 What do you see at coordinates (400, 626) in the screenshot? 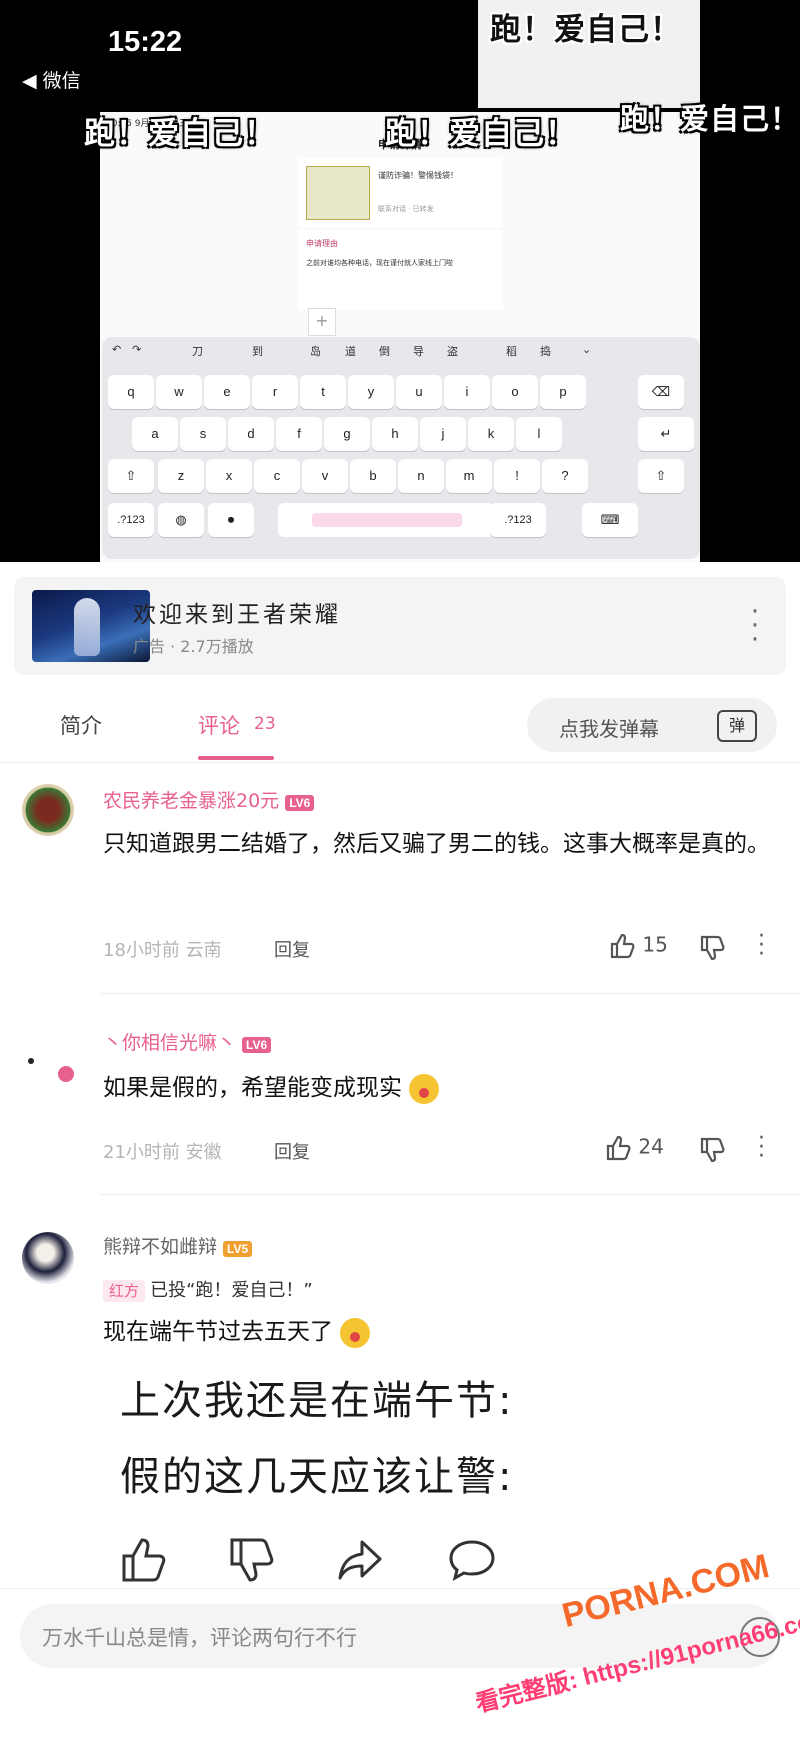
I see `ad-card: 欢迎来到王者荣耀 广告 · 2.7万播放 · · ·` at bounding box center [400, 626].